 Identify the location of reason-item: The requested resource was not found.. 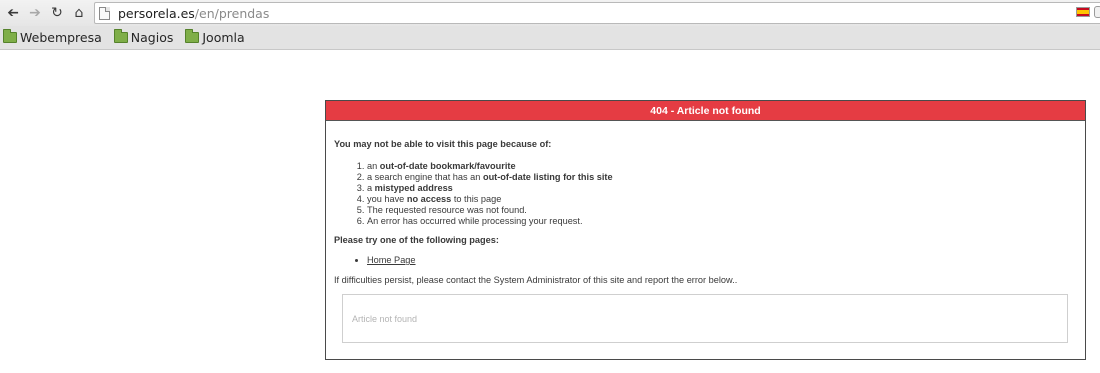
(722, 210).